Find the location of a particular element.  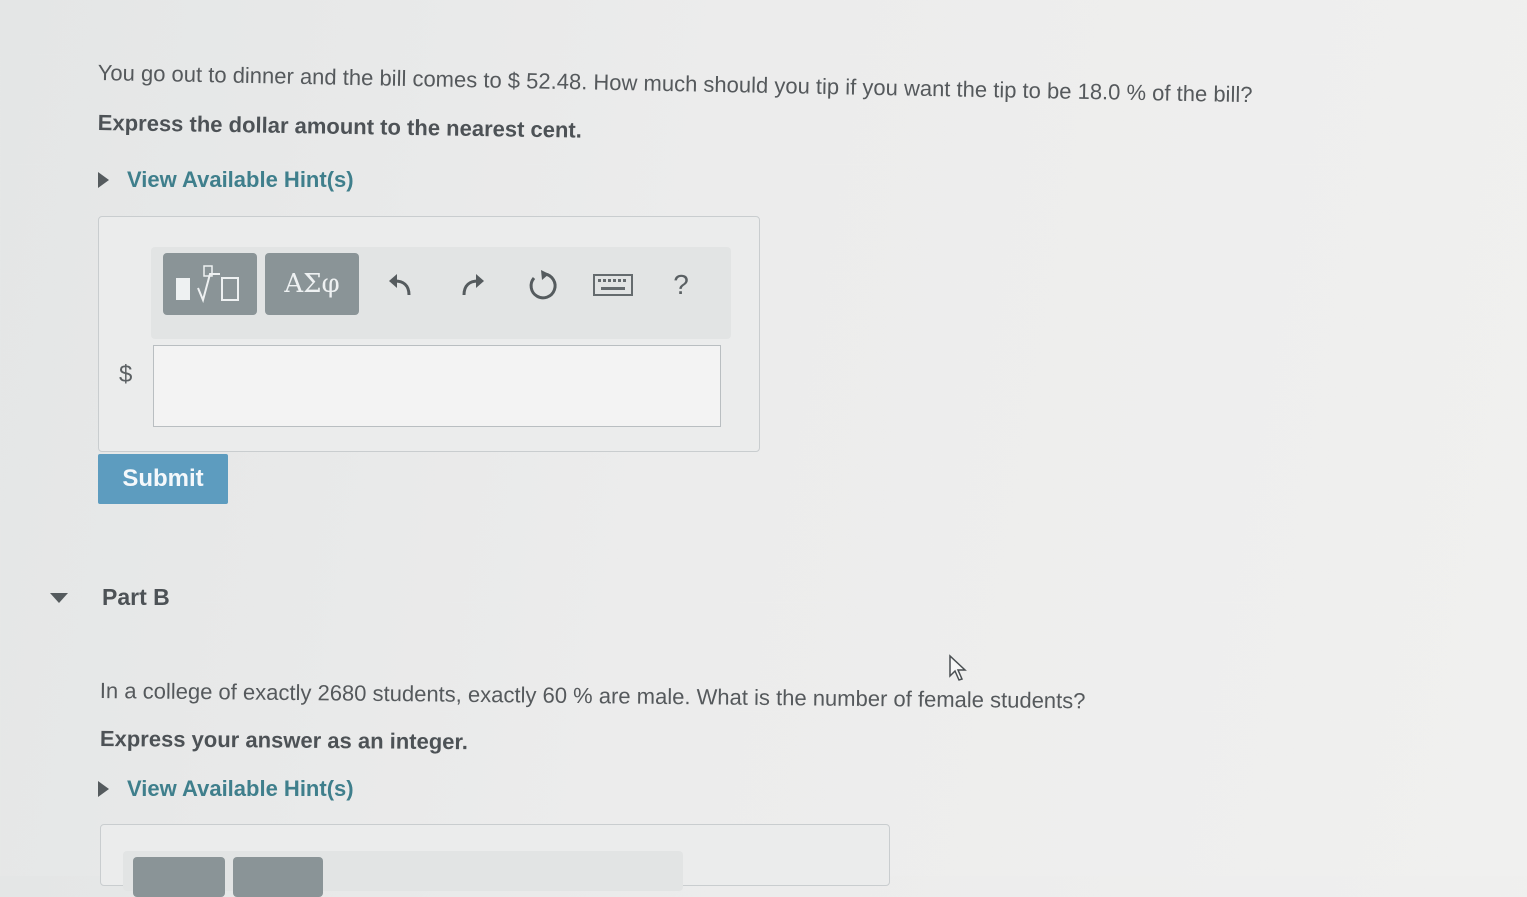

part-a-answer-box: ΑΣφ ? $ is located at coordinates (429, 334).